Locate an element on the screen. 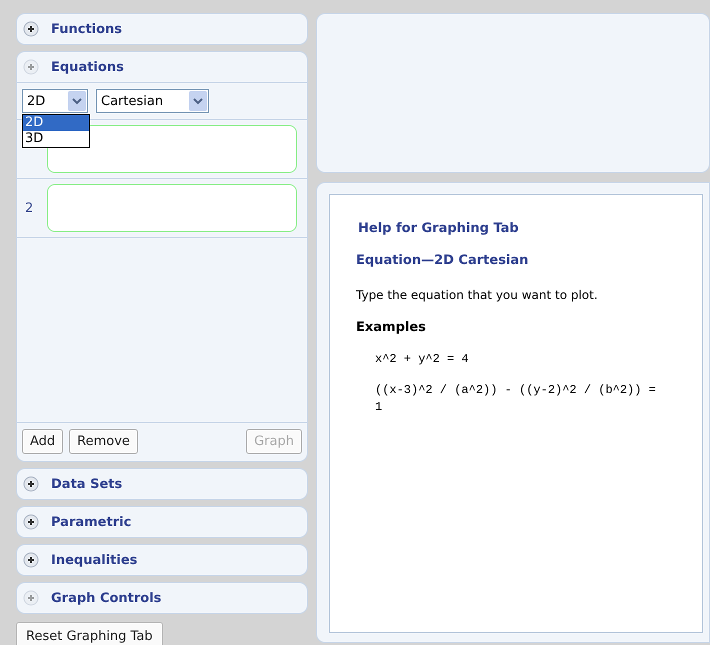 The width and height of the screenshot is (710, 645). action-button: Remove is located at coordinates (103, 441).